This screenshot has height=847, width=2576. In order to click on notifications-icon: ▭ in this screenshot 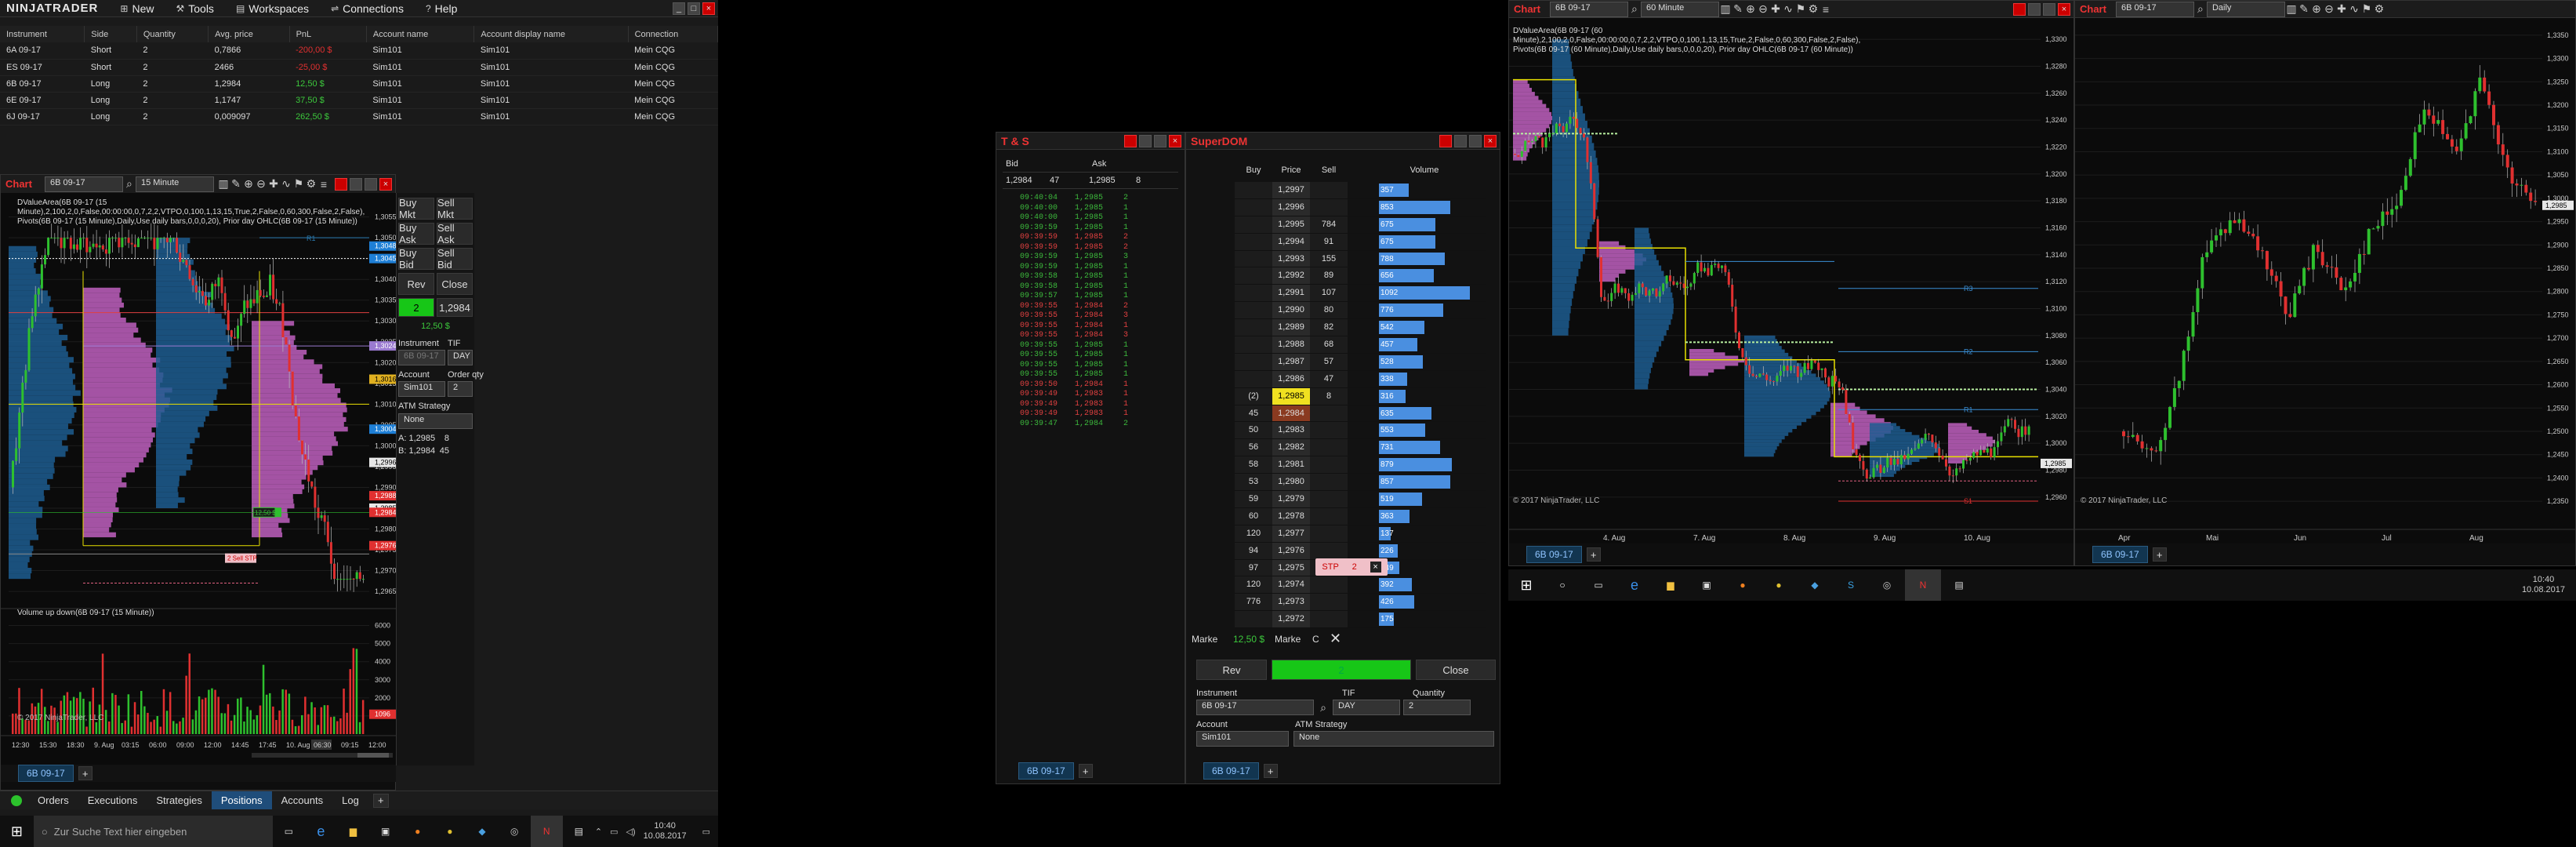, I will do `click(707, 832)`.